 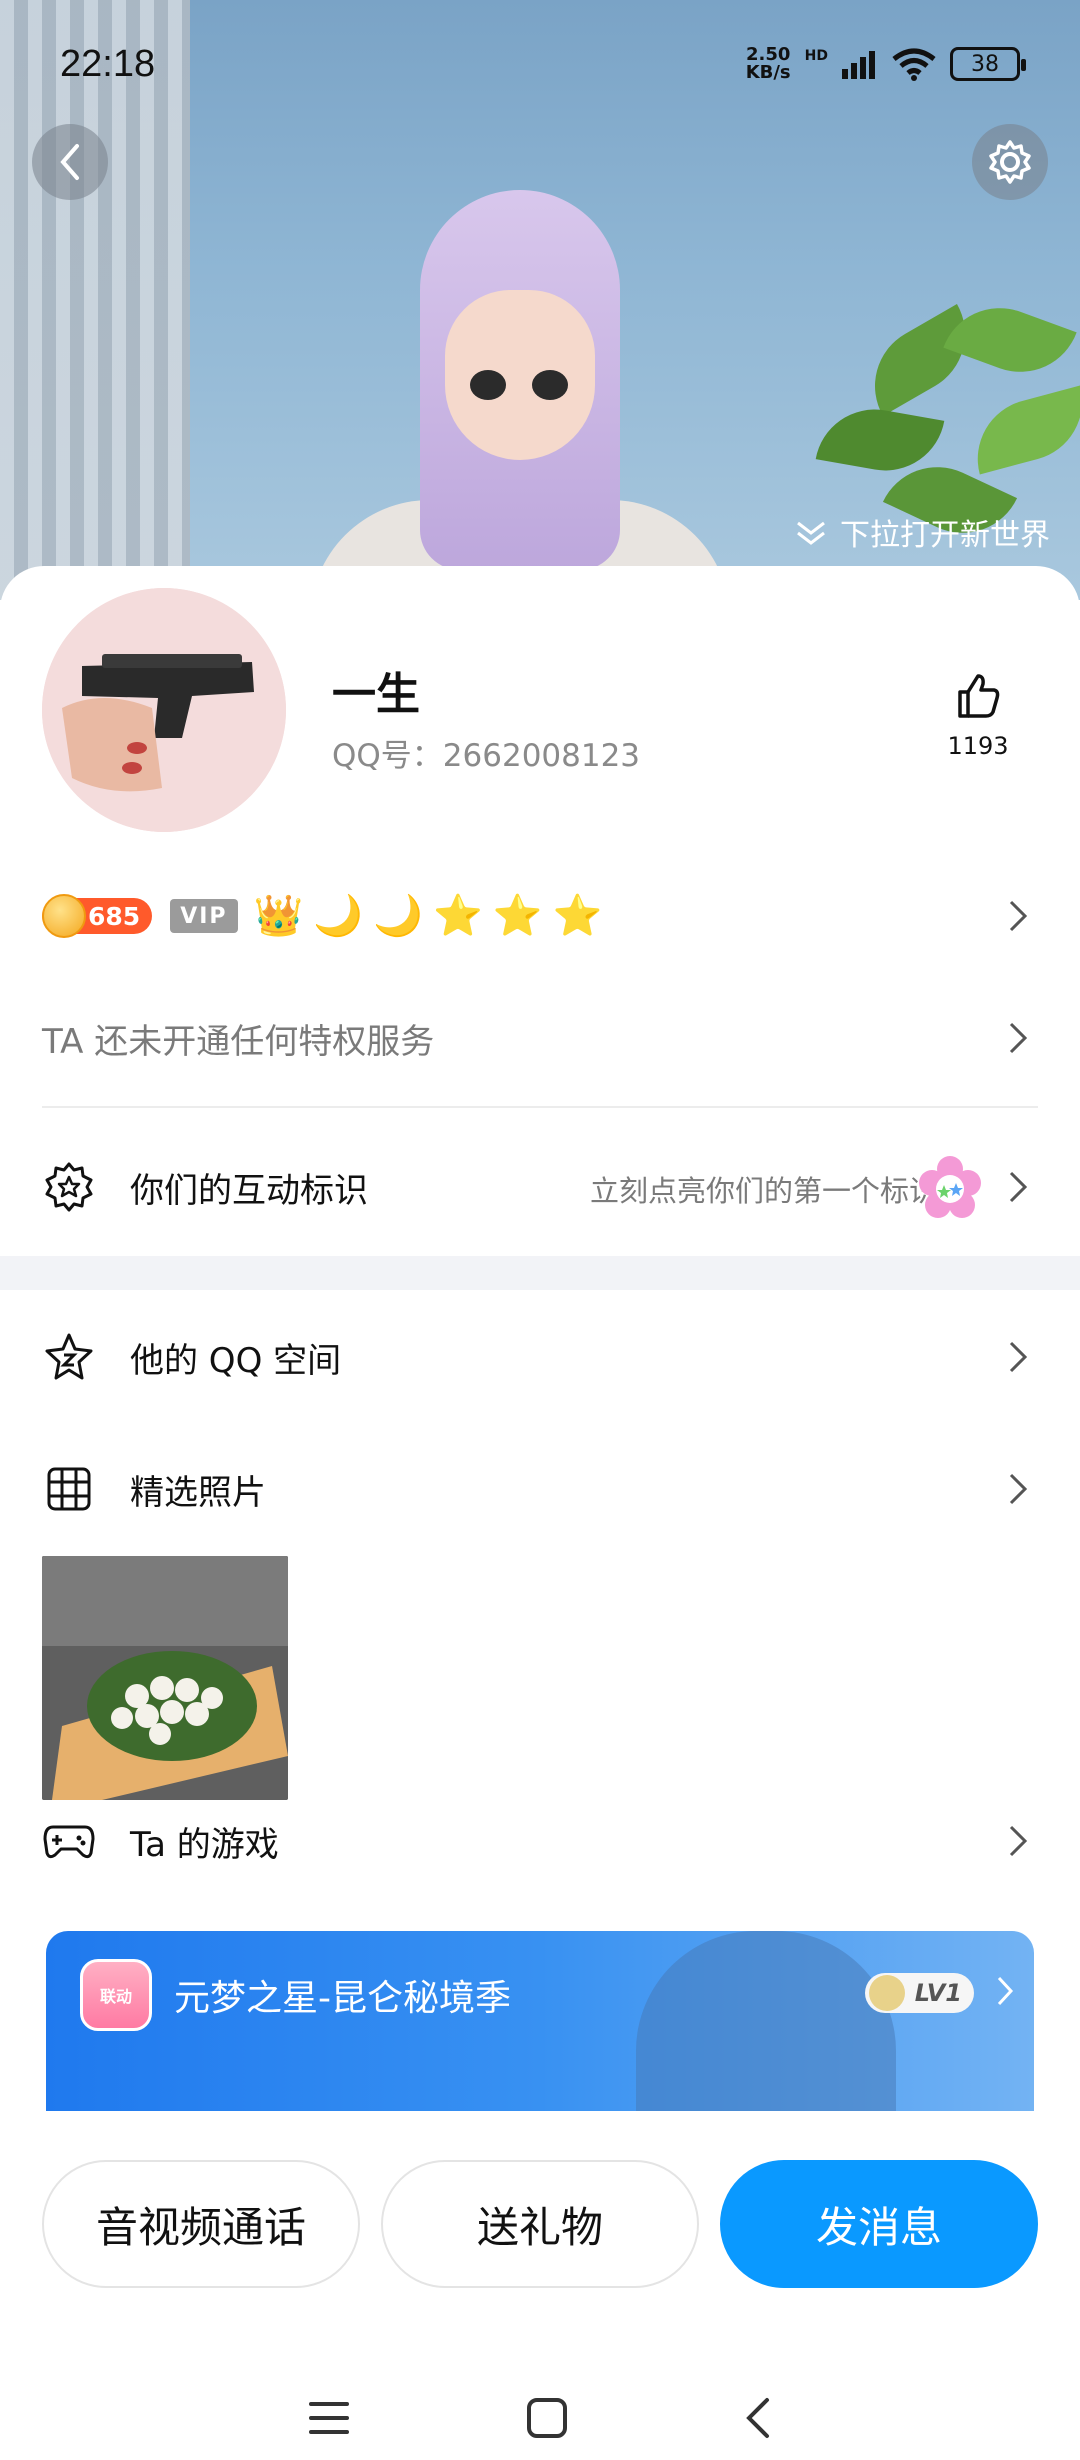 What do you see at coordinates (69, 1489) in the screenshot?
I see `grid-icon` at bounding box center [69, 1489].